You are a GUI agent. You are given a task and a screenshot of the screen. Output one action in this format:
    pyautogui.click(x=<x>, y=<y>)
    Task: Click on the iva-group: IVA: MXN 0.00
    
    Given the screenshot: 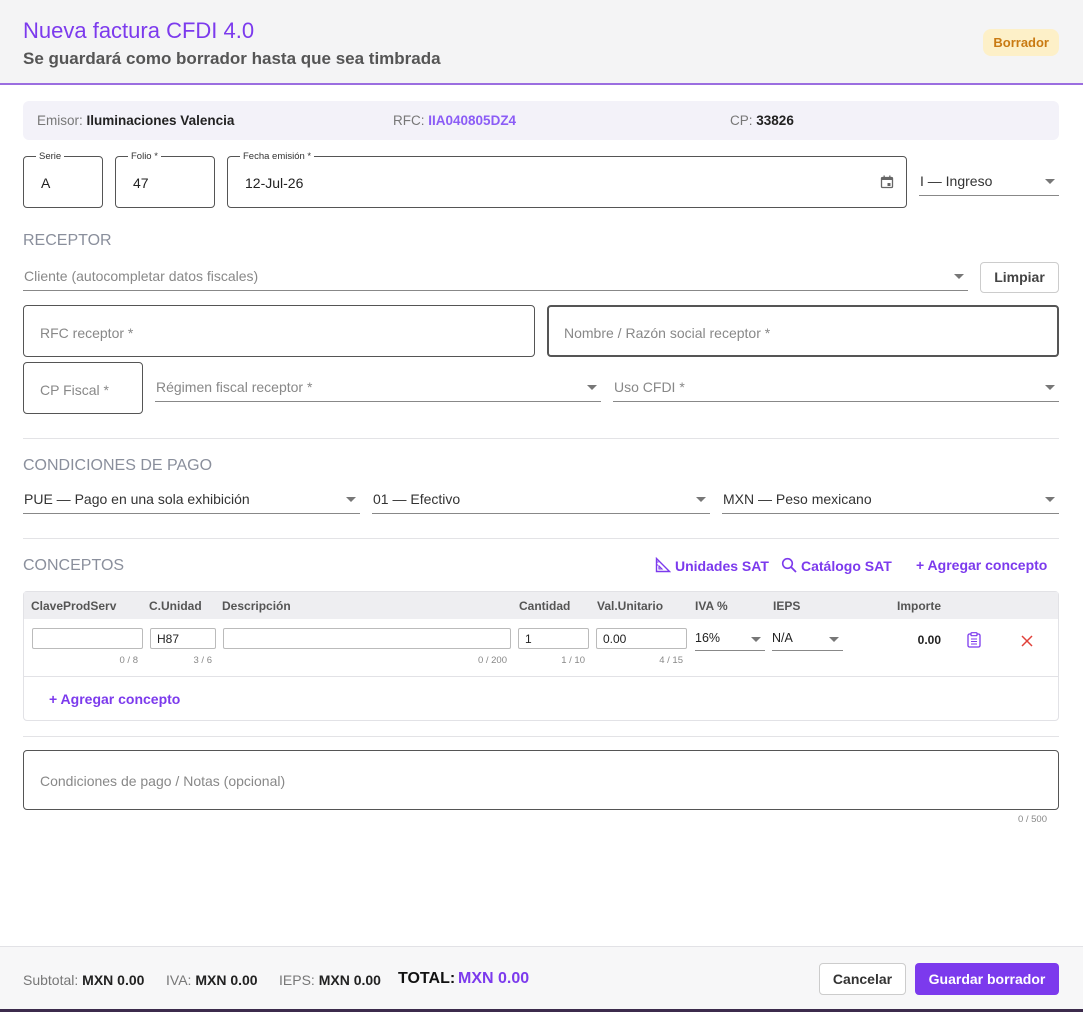 What is the action you would take?
    pyautogui.click(x=212, y=980)
    